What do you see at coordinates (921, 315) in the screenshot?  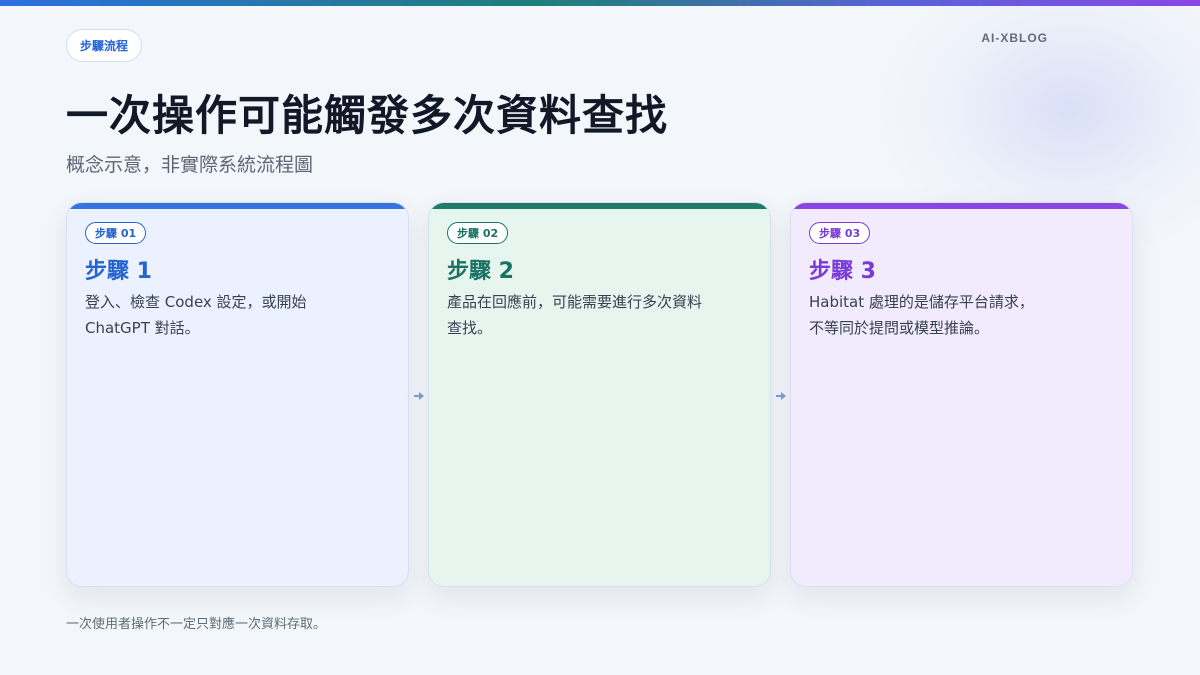 I see `step-description: Habitat 處理的是儲存平台請求， 不等同於提問或模型推論。` at bounding box center [921, 315].